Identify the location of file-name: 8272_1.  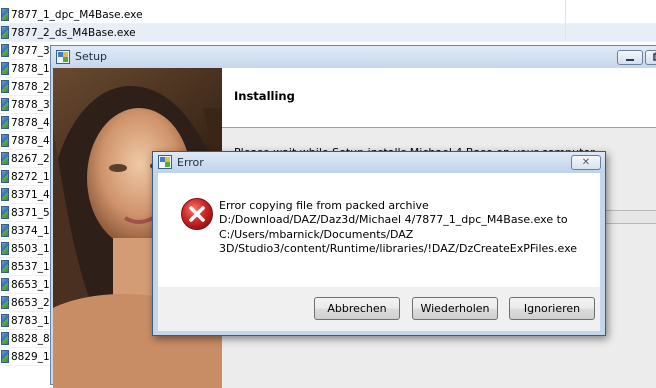
(30, 176).